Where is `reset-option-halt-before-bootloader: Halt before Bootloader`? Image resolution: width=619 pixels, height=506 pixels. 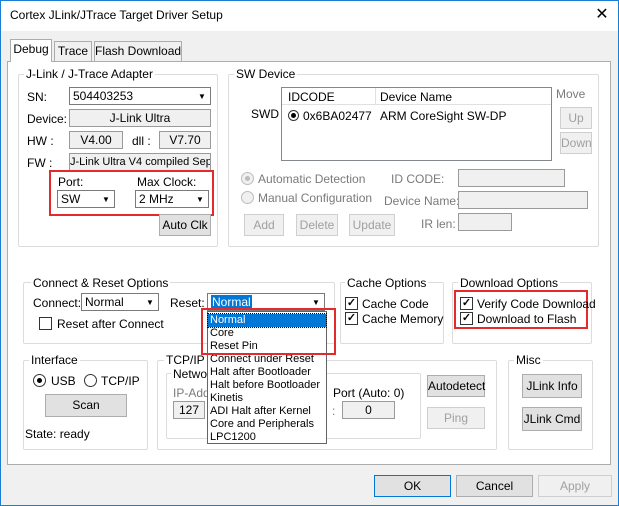
reset-option-halt-before-bootloader: Halt before Bootloader is located at coordinates (267, 385).